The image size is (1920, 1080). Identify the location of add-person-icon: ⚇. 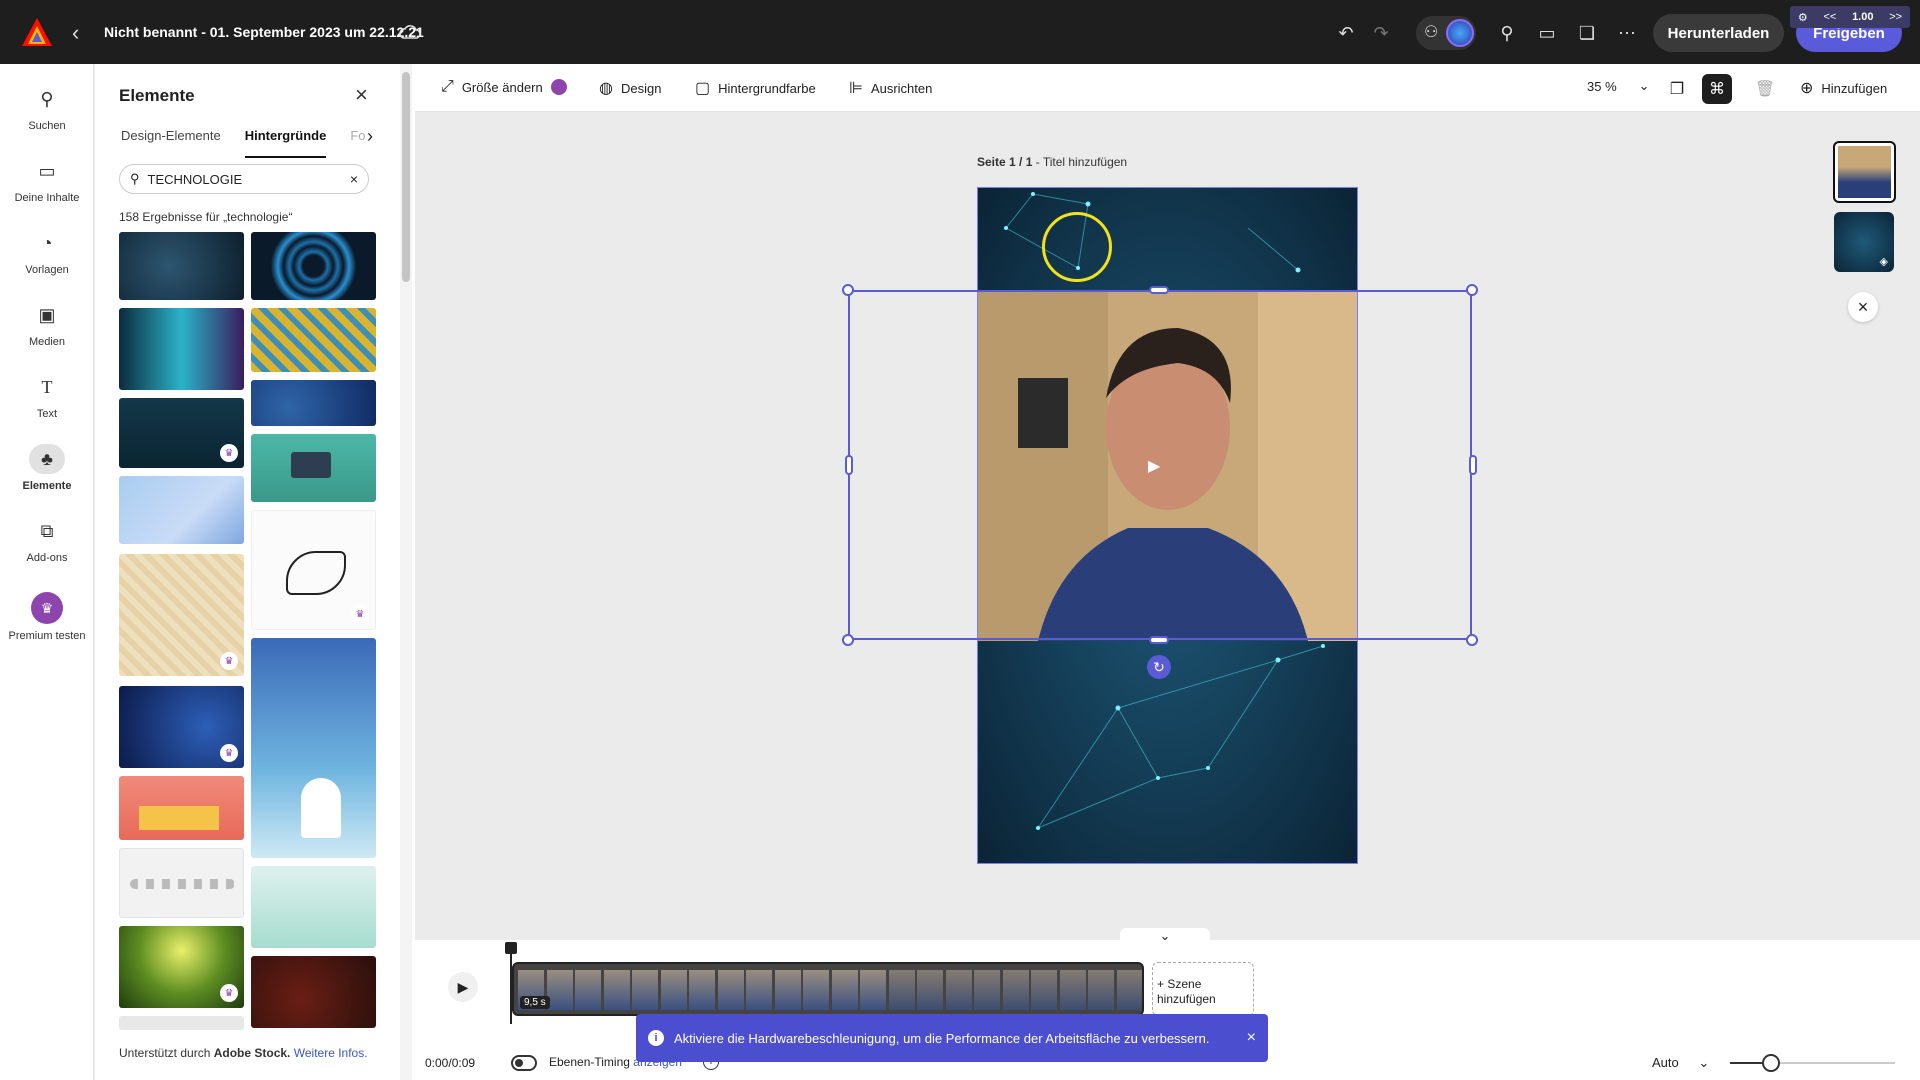
(1431, 32).